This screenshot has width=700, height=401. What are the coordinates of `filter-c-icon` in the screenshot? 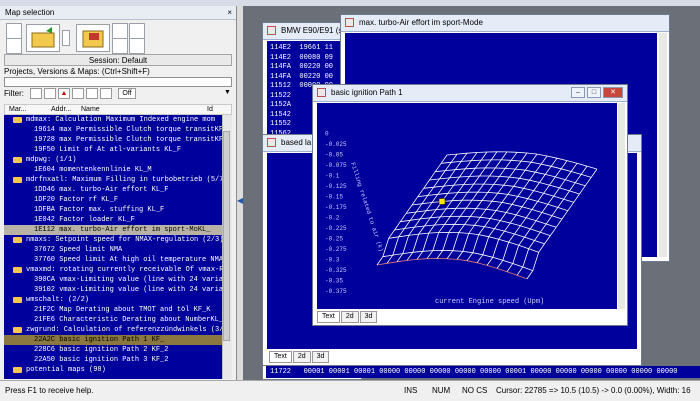 It's located at (78, 93).